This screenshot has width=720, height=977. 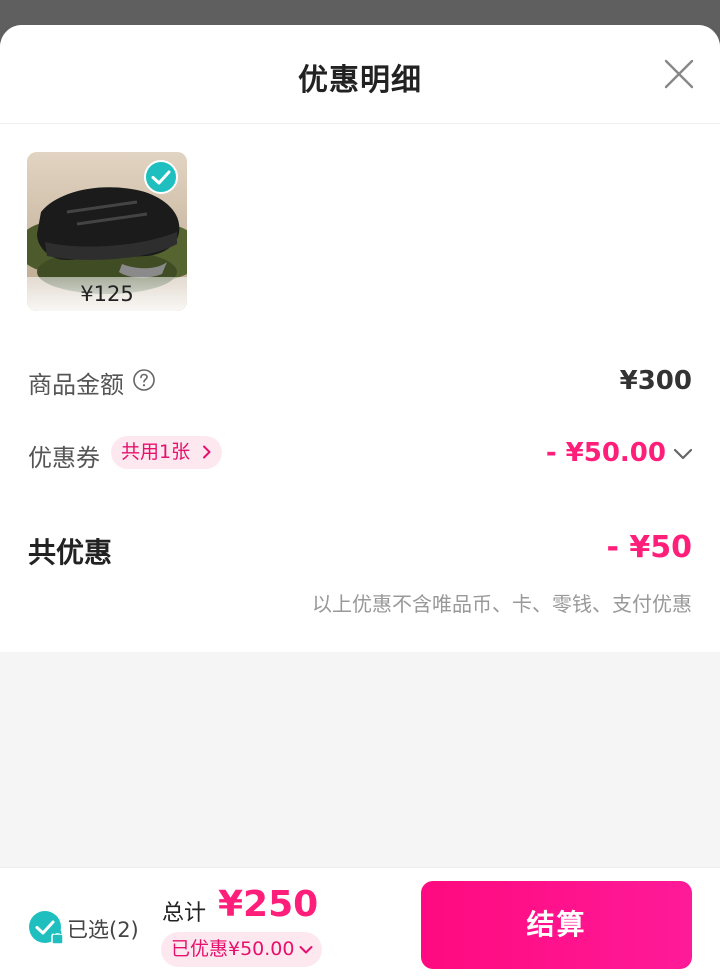 I want to click on saved-amount-pill: 已优惠¥50.00, so click(x=241, y=949).